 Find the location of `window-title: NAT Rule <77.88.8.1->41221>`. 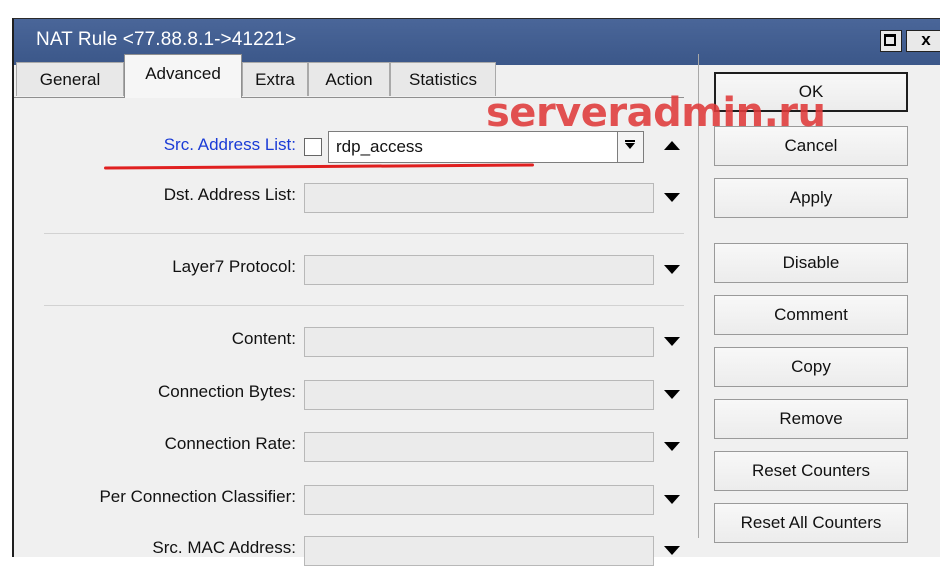

window-title: NAT Rule <77.88.8.1->41221> is located at coordinates (166, 39).